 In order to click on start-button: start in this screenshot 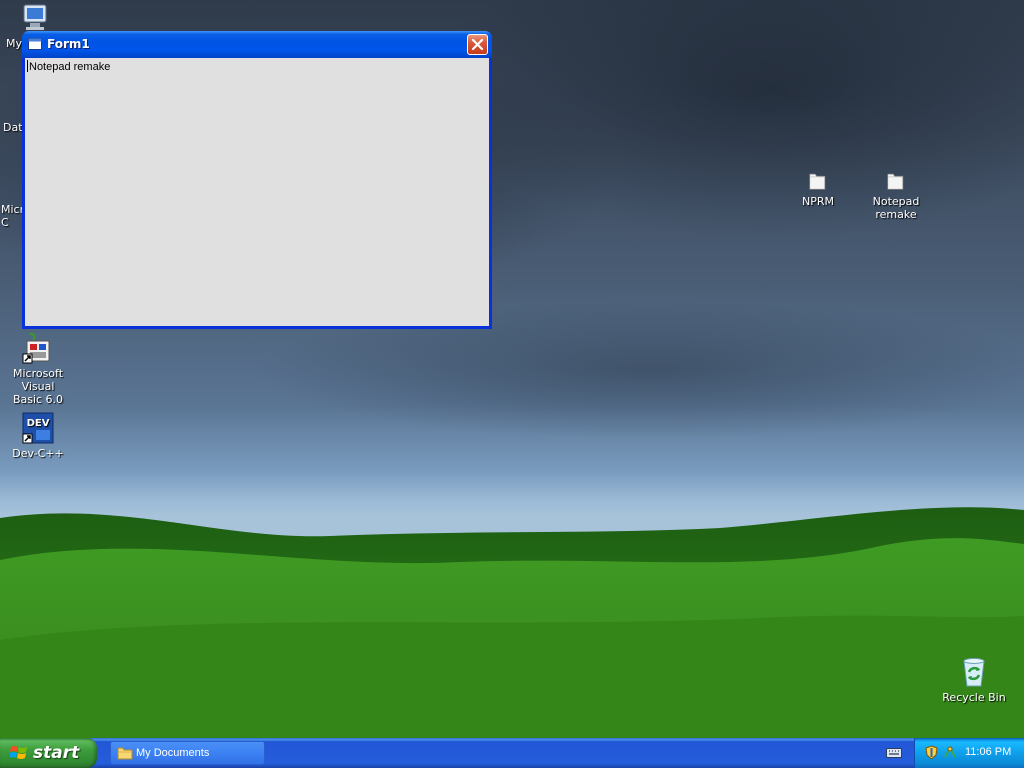, I will do `click(48, 753)`.